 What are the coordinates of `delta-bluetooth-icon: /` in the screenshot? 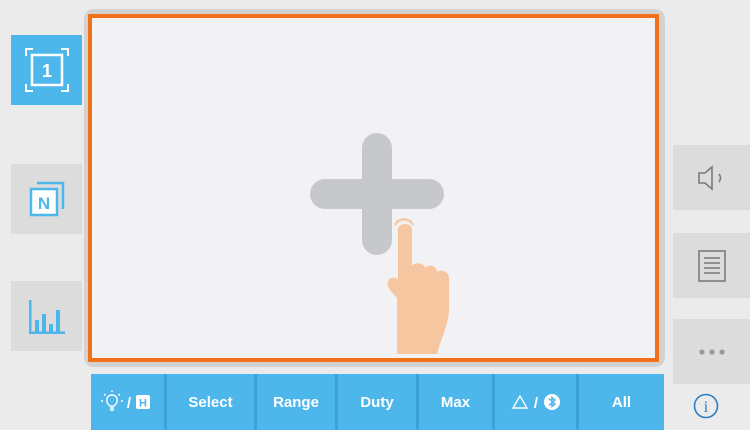 It's located at (535, 403).